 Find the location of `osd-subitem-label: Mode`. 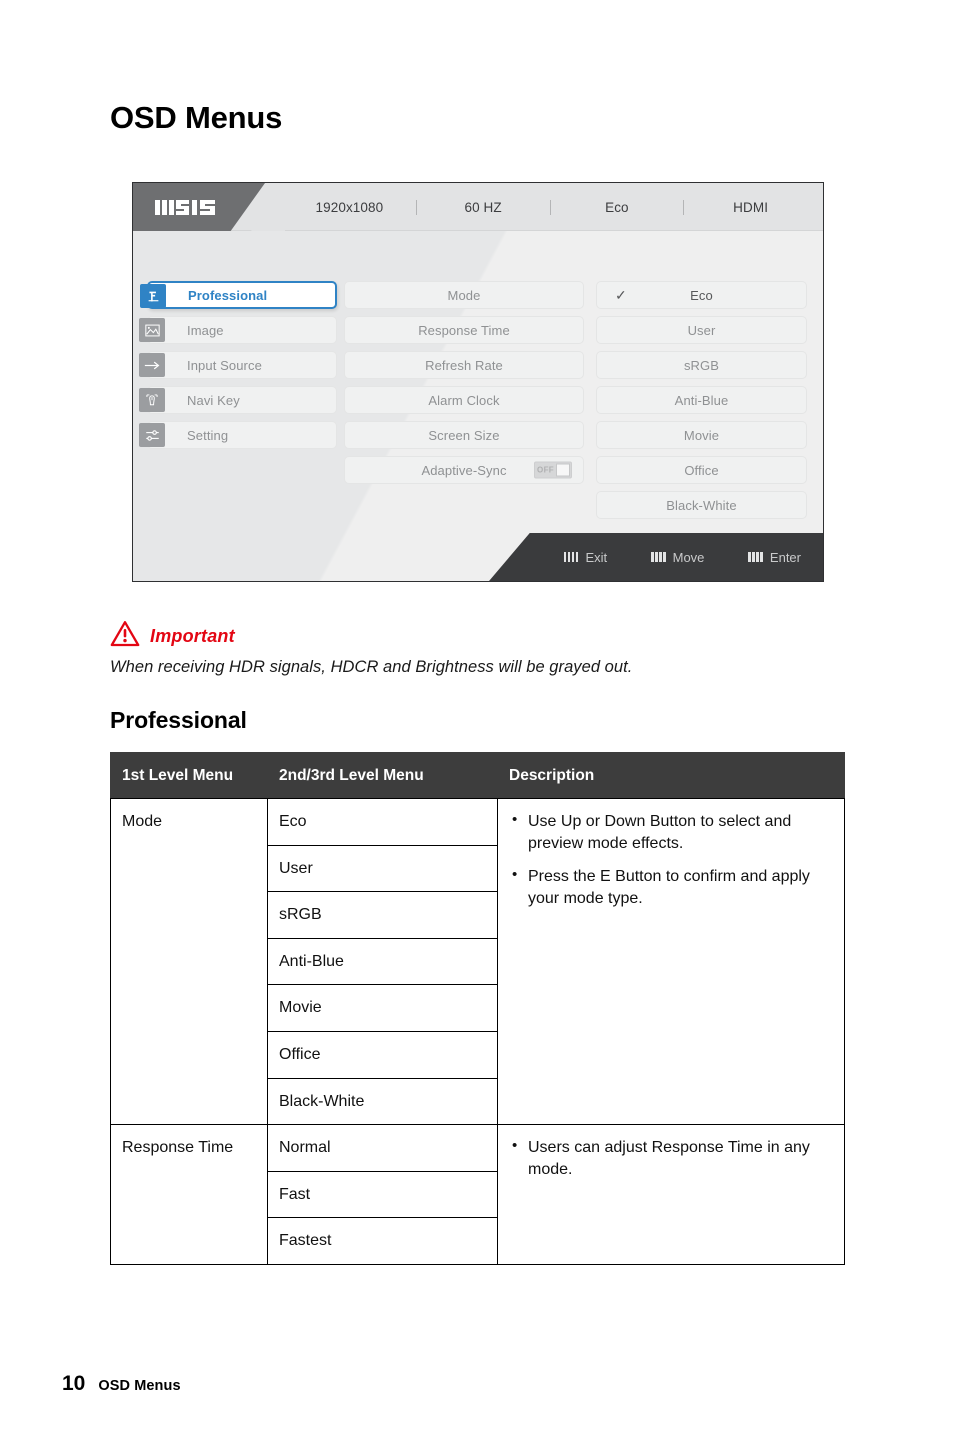

osd-subitem-label: Mode is located at coordinates (464, 295).